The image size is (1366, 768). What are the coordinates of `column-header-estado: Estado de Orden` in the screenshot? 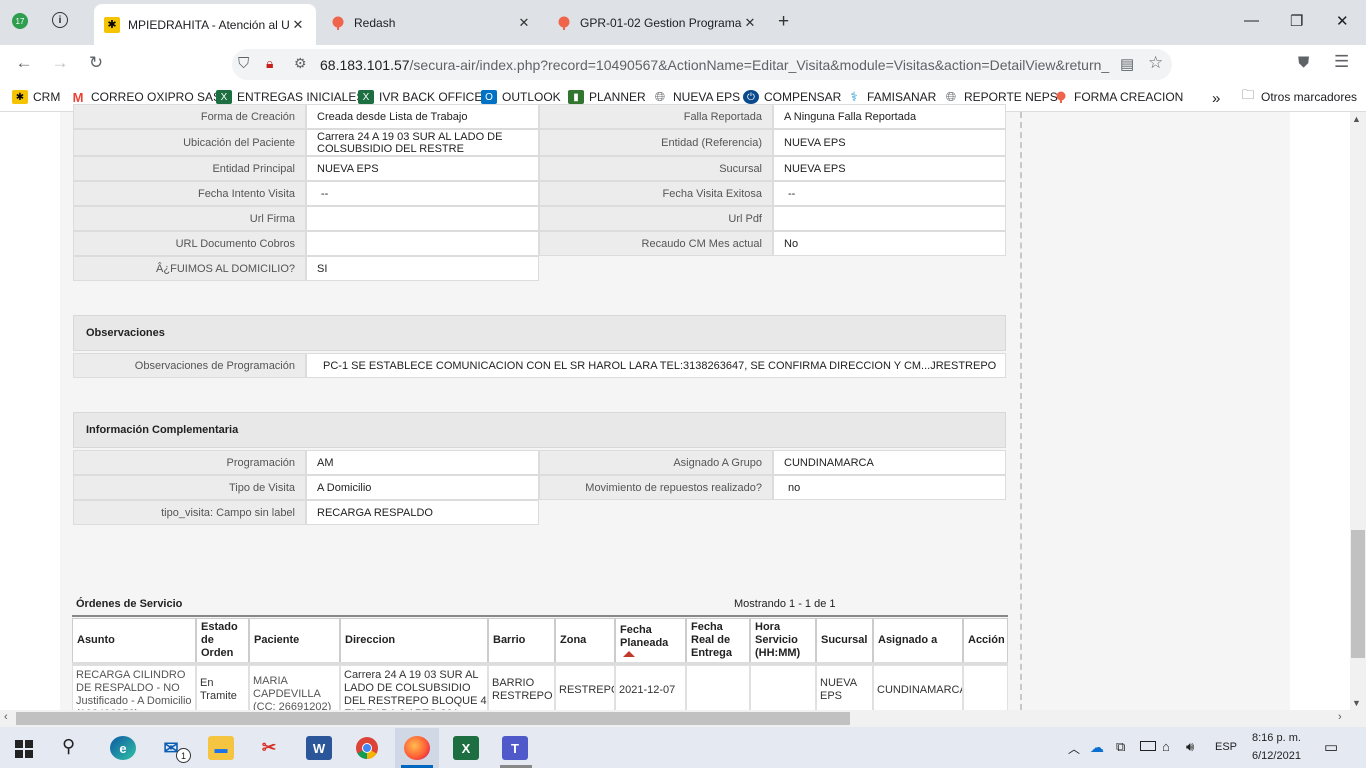 It's located at (222, 640).